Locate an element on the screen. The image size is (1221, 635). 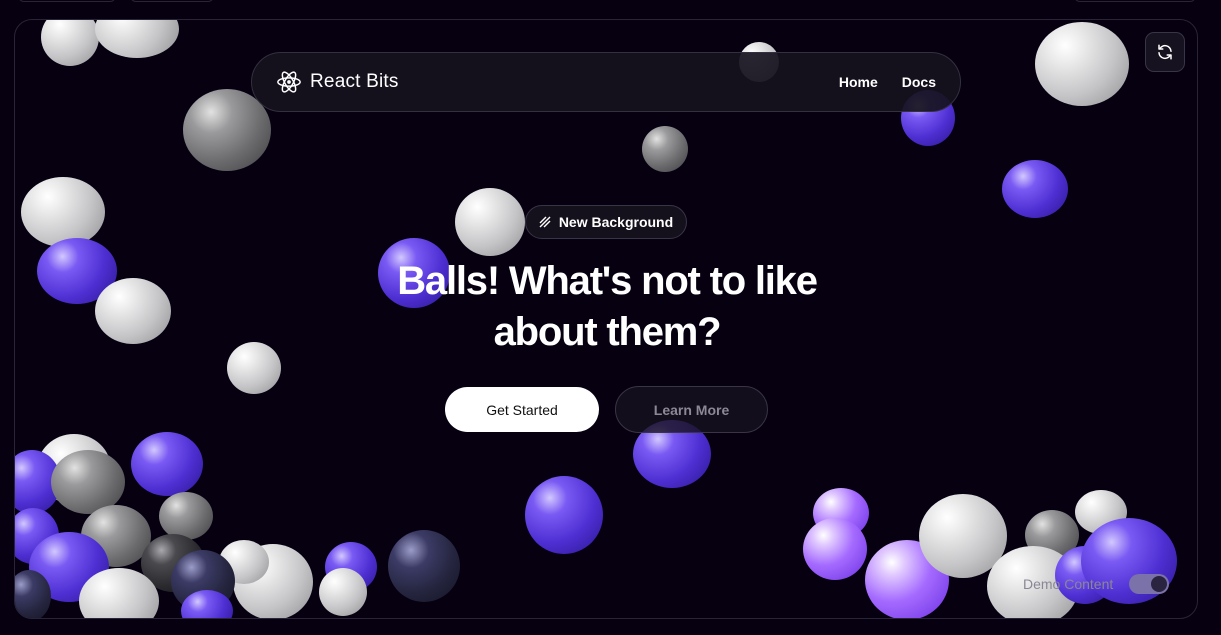
demo-content-label: Demo Content is located at coordinates (1068, 584).